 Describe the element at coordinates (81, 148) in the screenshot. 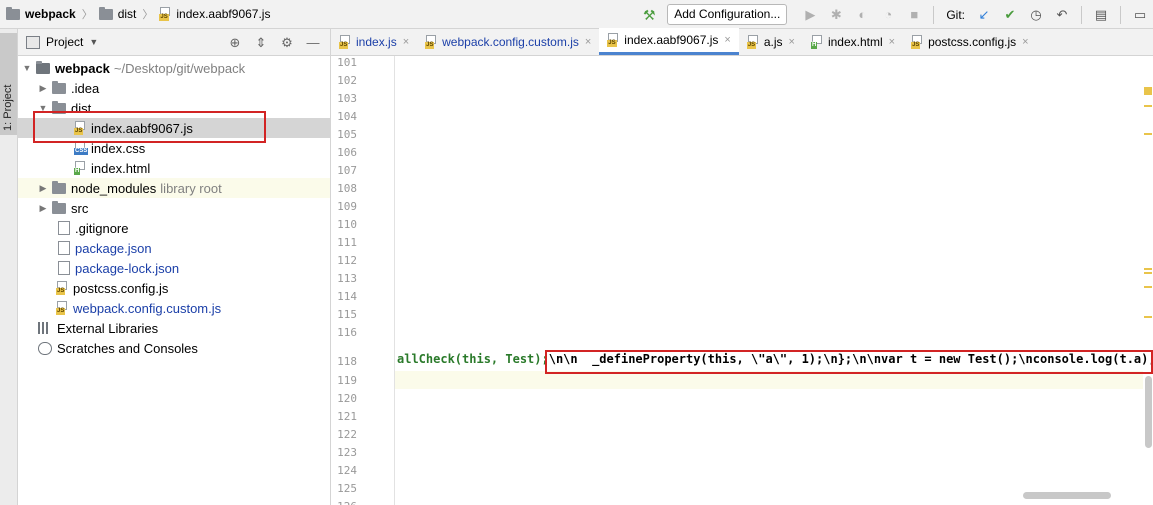

I see `css-file-icon: CSS` at that location.